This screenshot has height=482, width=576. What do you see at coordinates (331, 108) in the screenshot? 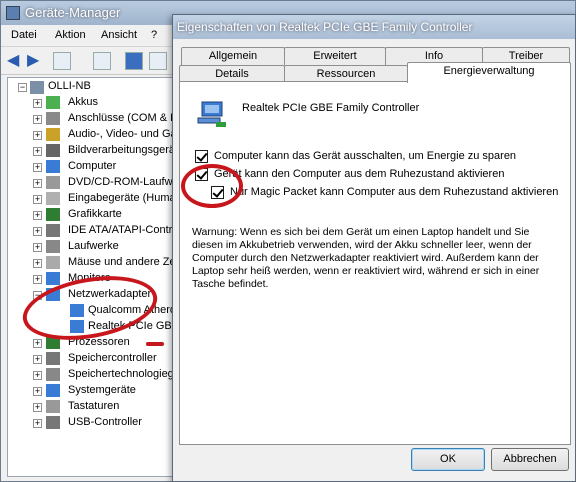
I see `device-name: Realtek PCIe GBE Family Controller` at bounding box center [331, 108].